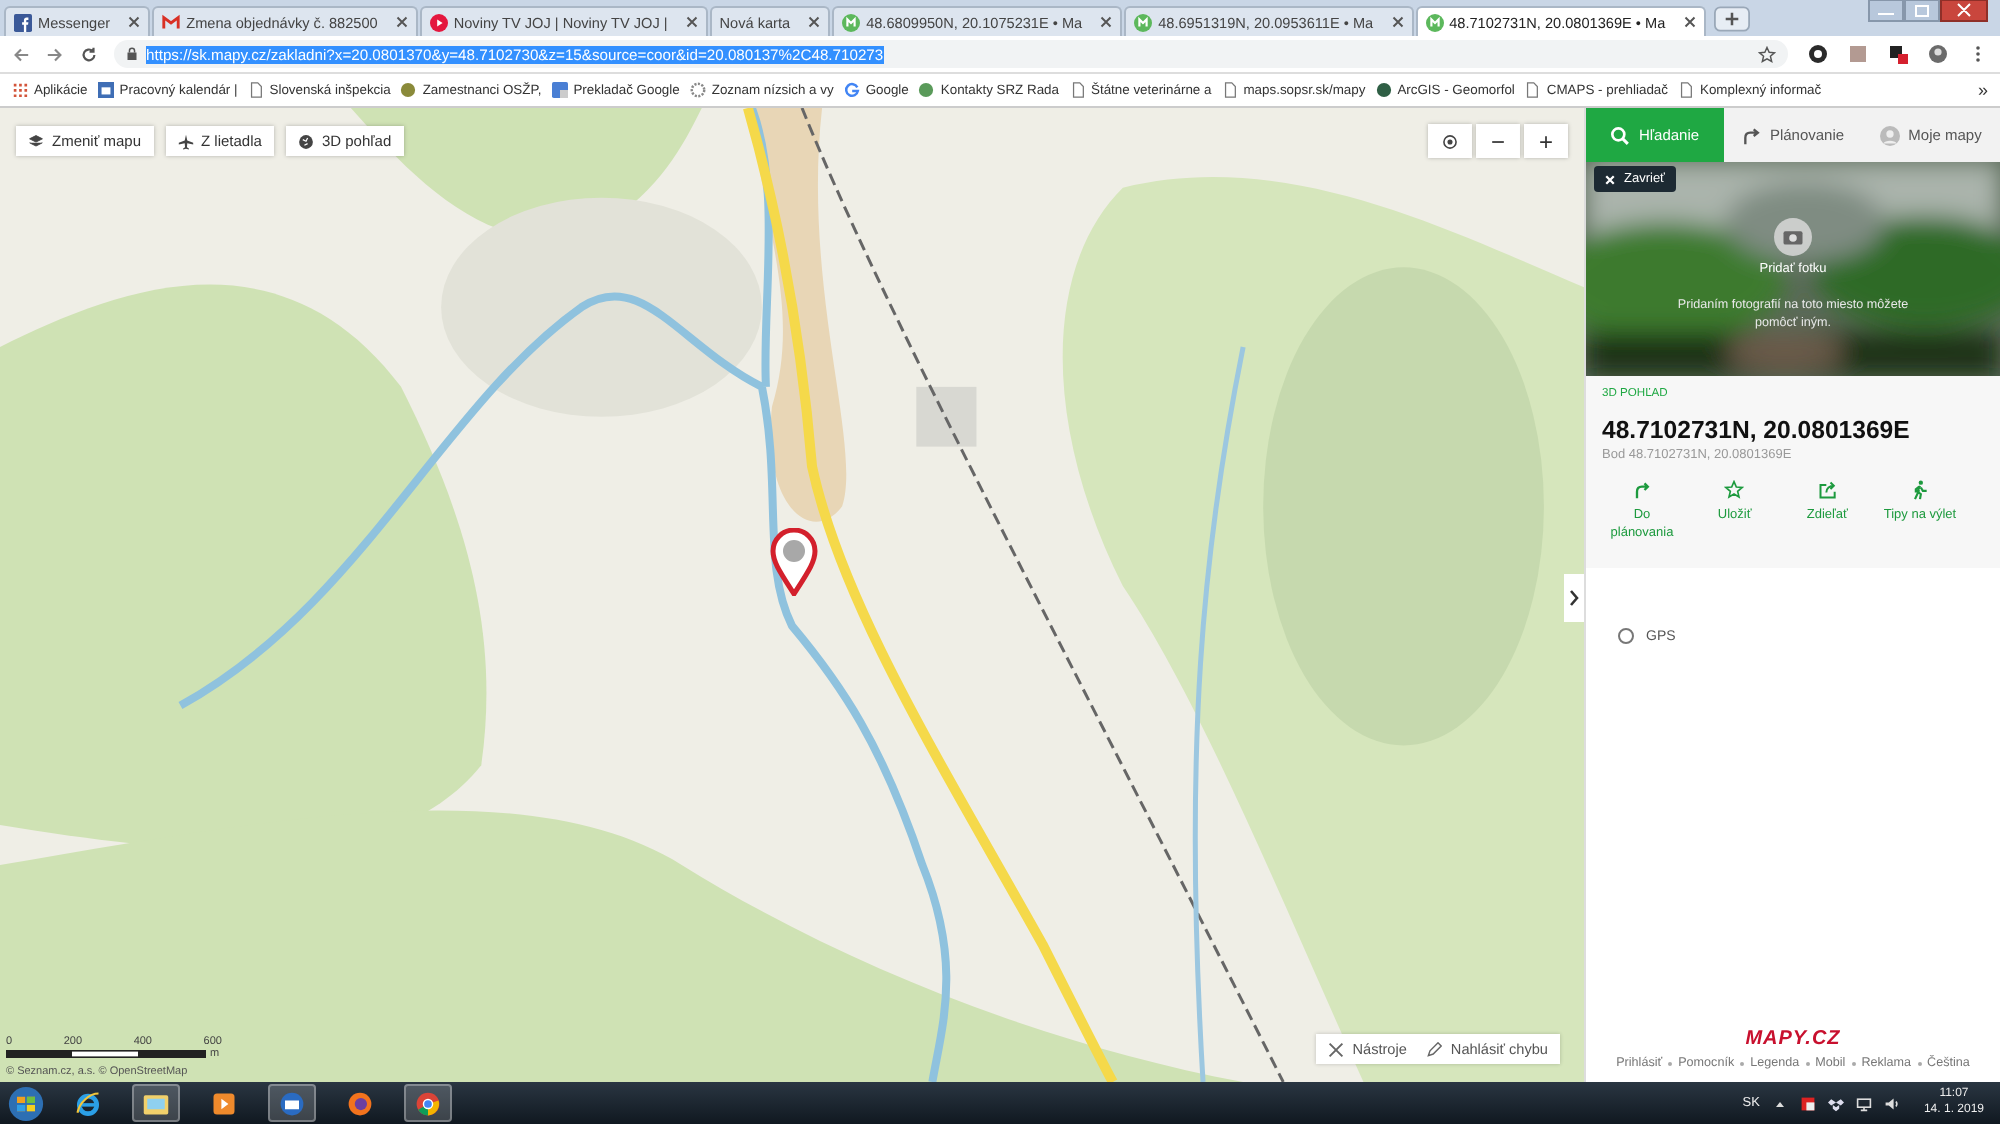  I want to click on start-button, so click(26, 1103).